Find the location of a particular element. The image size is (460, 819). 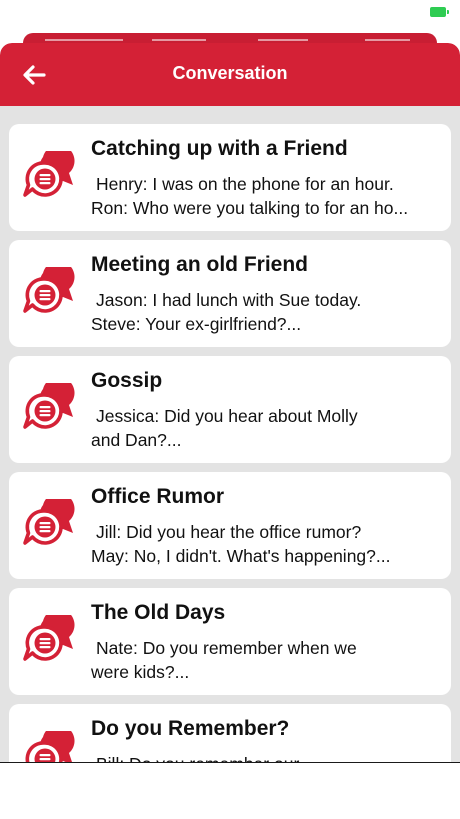

status-bar is located at coordinates (230, 14).